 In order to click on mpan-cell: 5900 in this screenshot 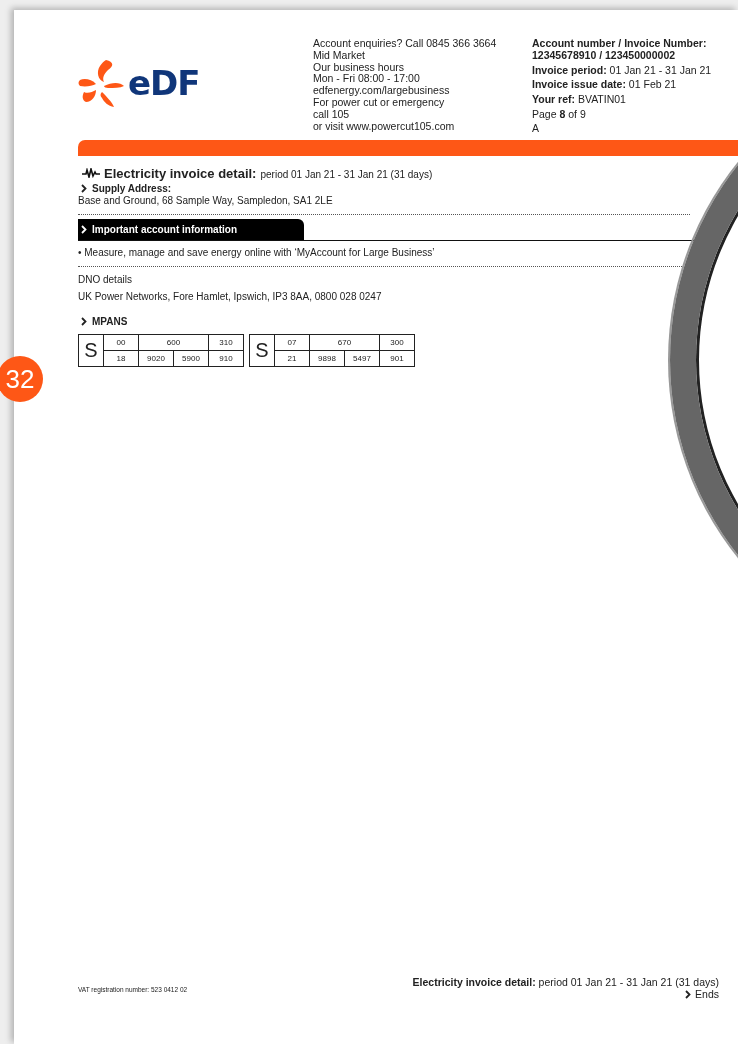, I will do `click(191, 358)`.